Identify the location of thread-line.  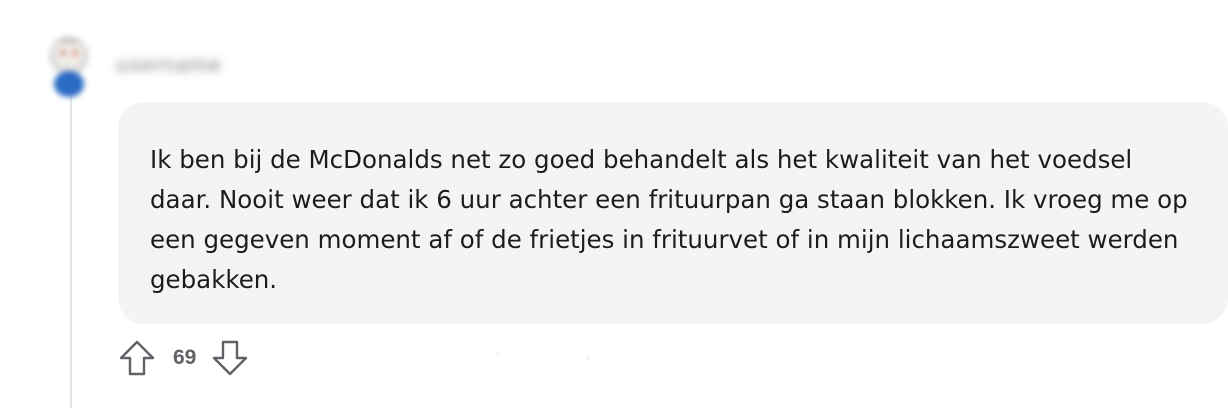
(71, 251).